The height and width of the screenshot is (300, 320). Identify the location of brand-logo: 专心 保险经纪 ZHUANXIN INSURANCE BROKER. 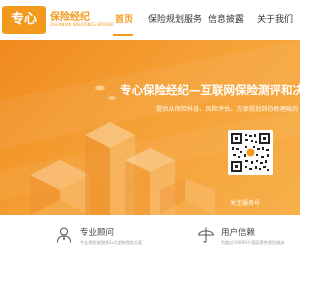
(57, 20).